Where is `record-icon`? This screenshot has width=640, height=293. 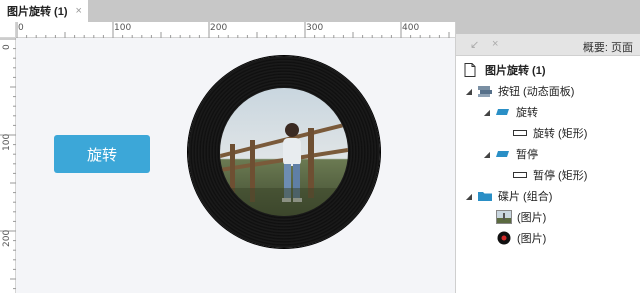 record-icon is located at coordinates (504, 238).